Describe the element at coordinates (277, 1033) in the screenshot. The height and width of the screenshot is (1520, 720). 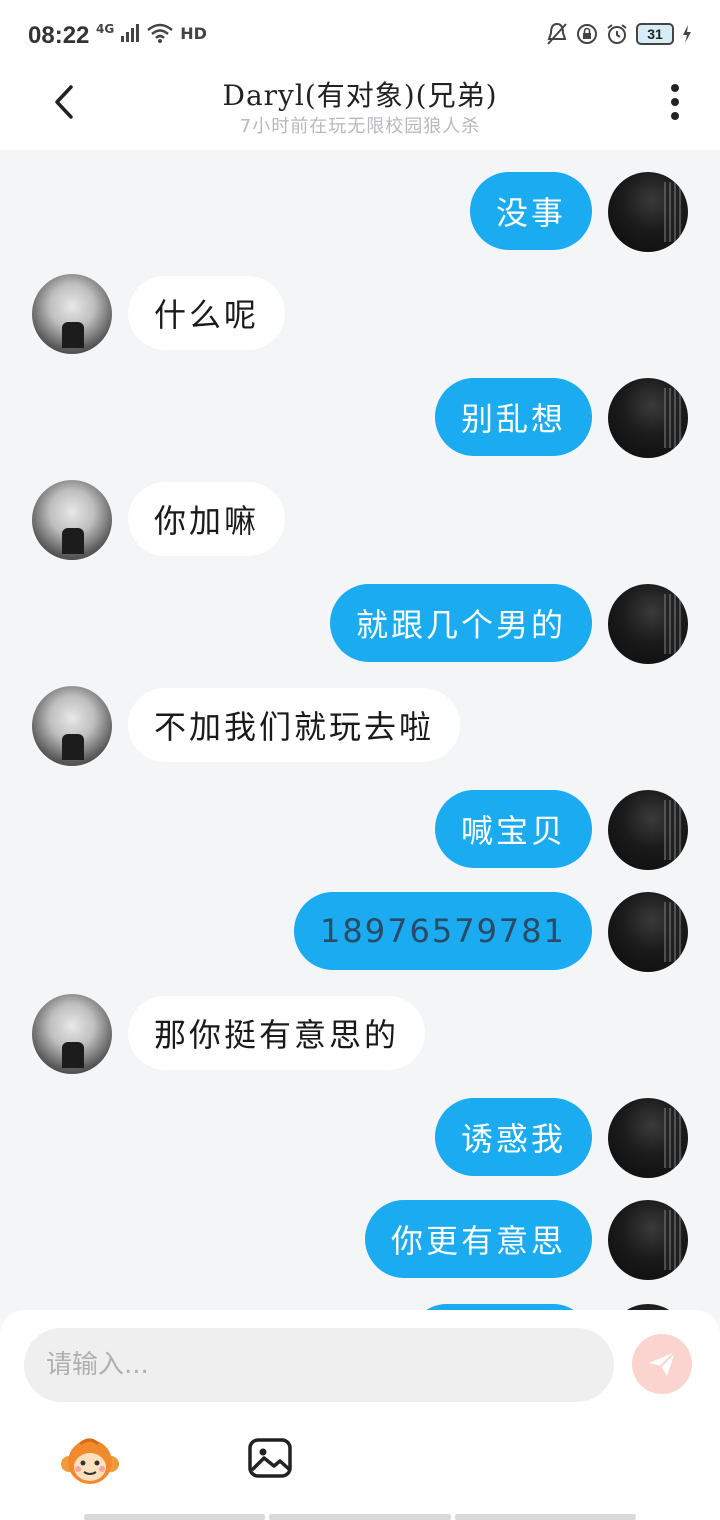
I see `message-bubble-incoming: 那你挺有意思的` at that location.